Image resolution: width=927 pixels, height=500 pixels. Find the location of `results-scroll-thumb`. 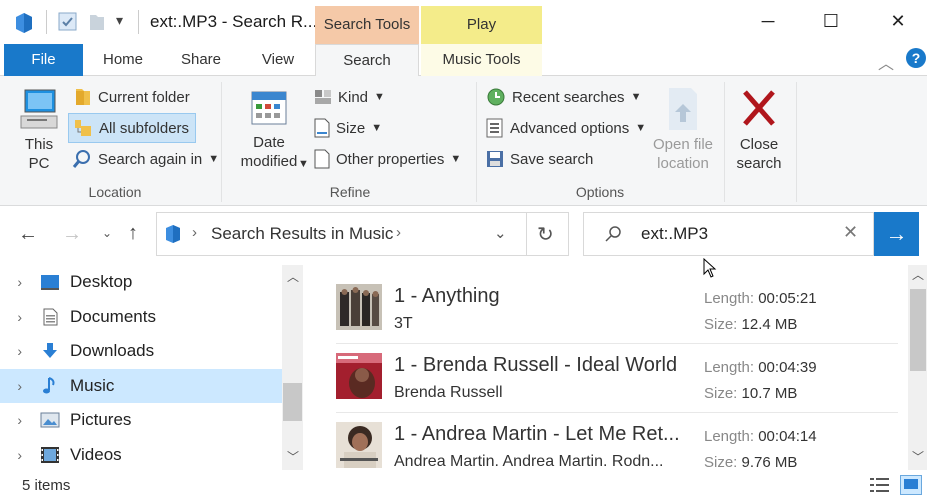

results-scroll-thumb is located at coordinates (918, 330).